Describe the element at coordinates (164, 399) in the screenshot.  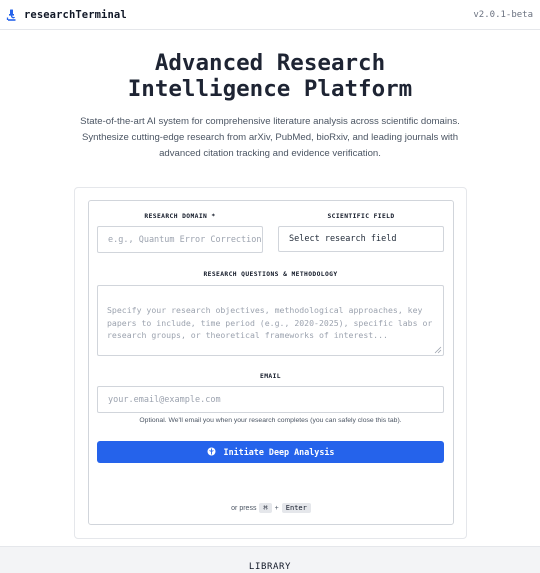
I see `email-placeholder: your.email@example.com` at that location.